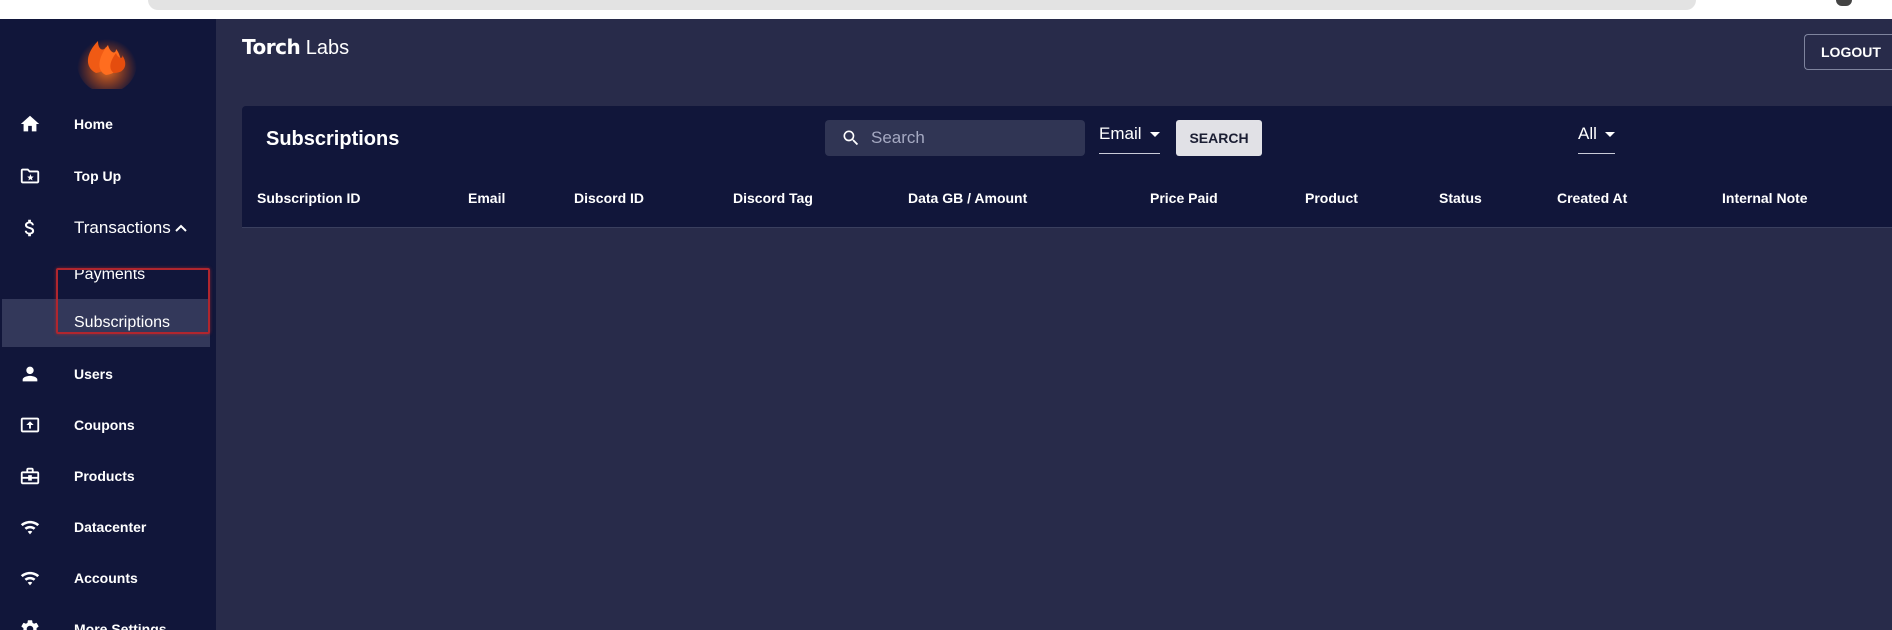  I want to click on briefcase-icon, so click(30, 476).